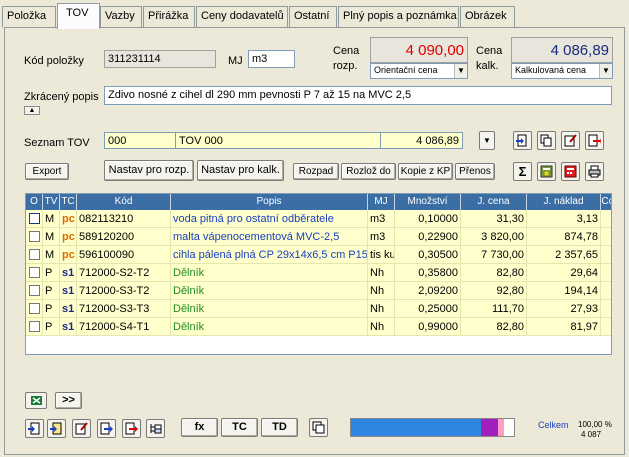  I want to click on insert-note-icon, so click(56, 428).